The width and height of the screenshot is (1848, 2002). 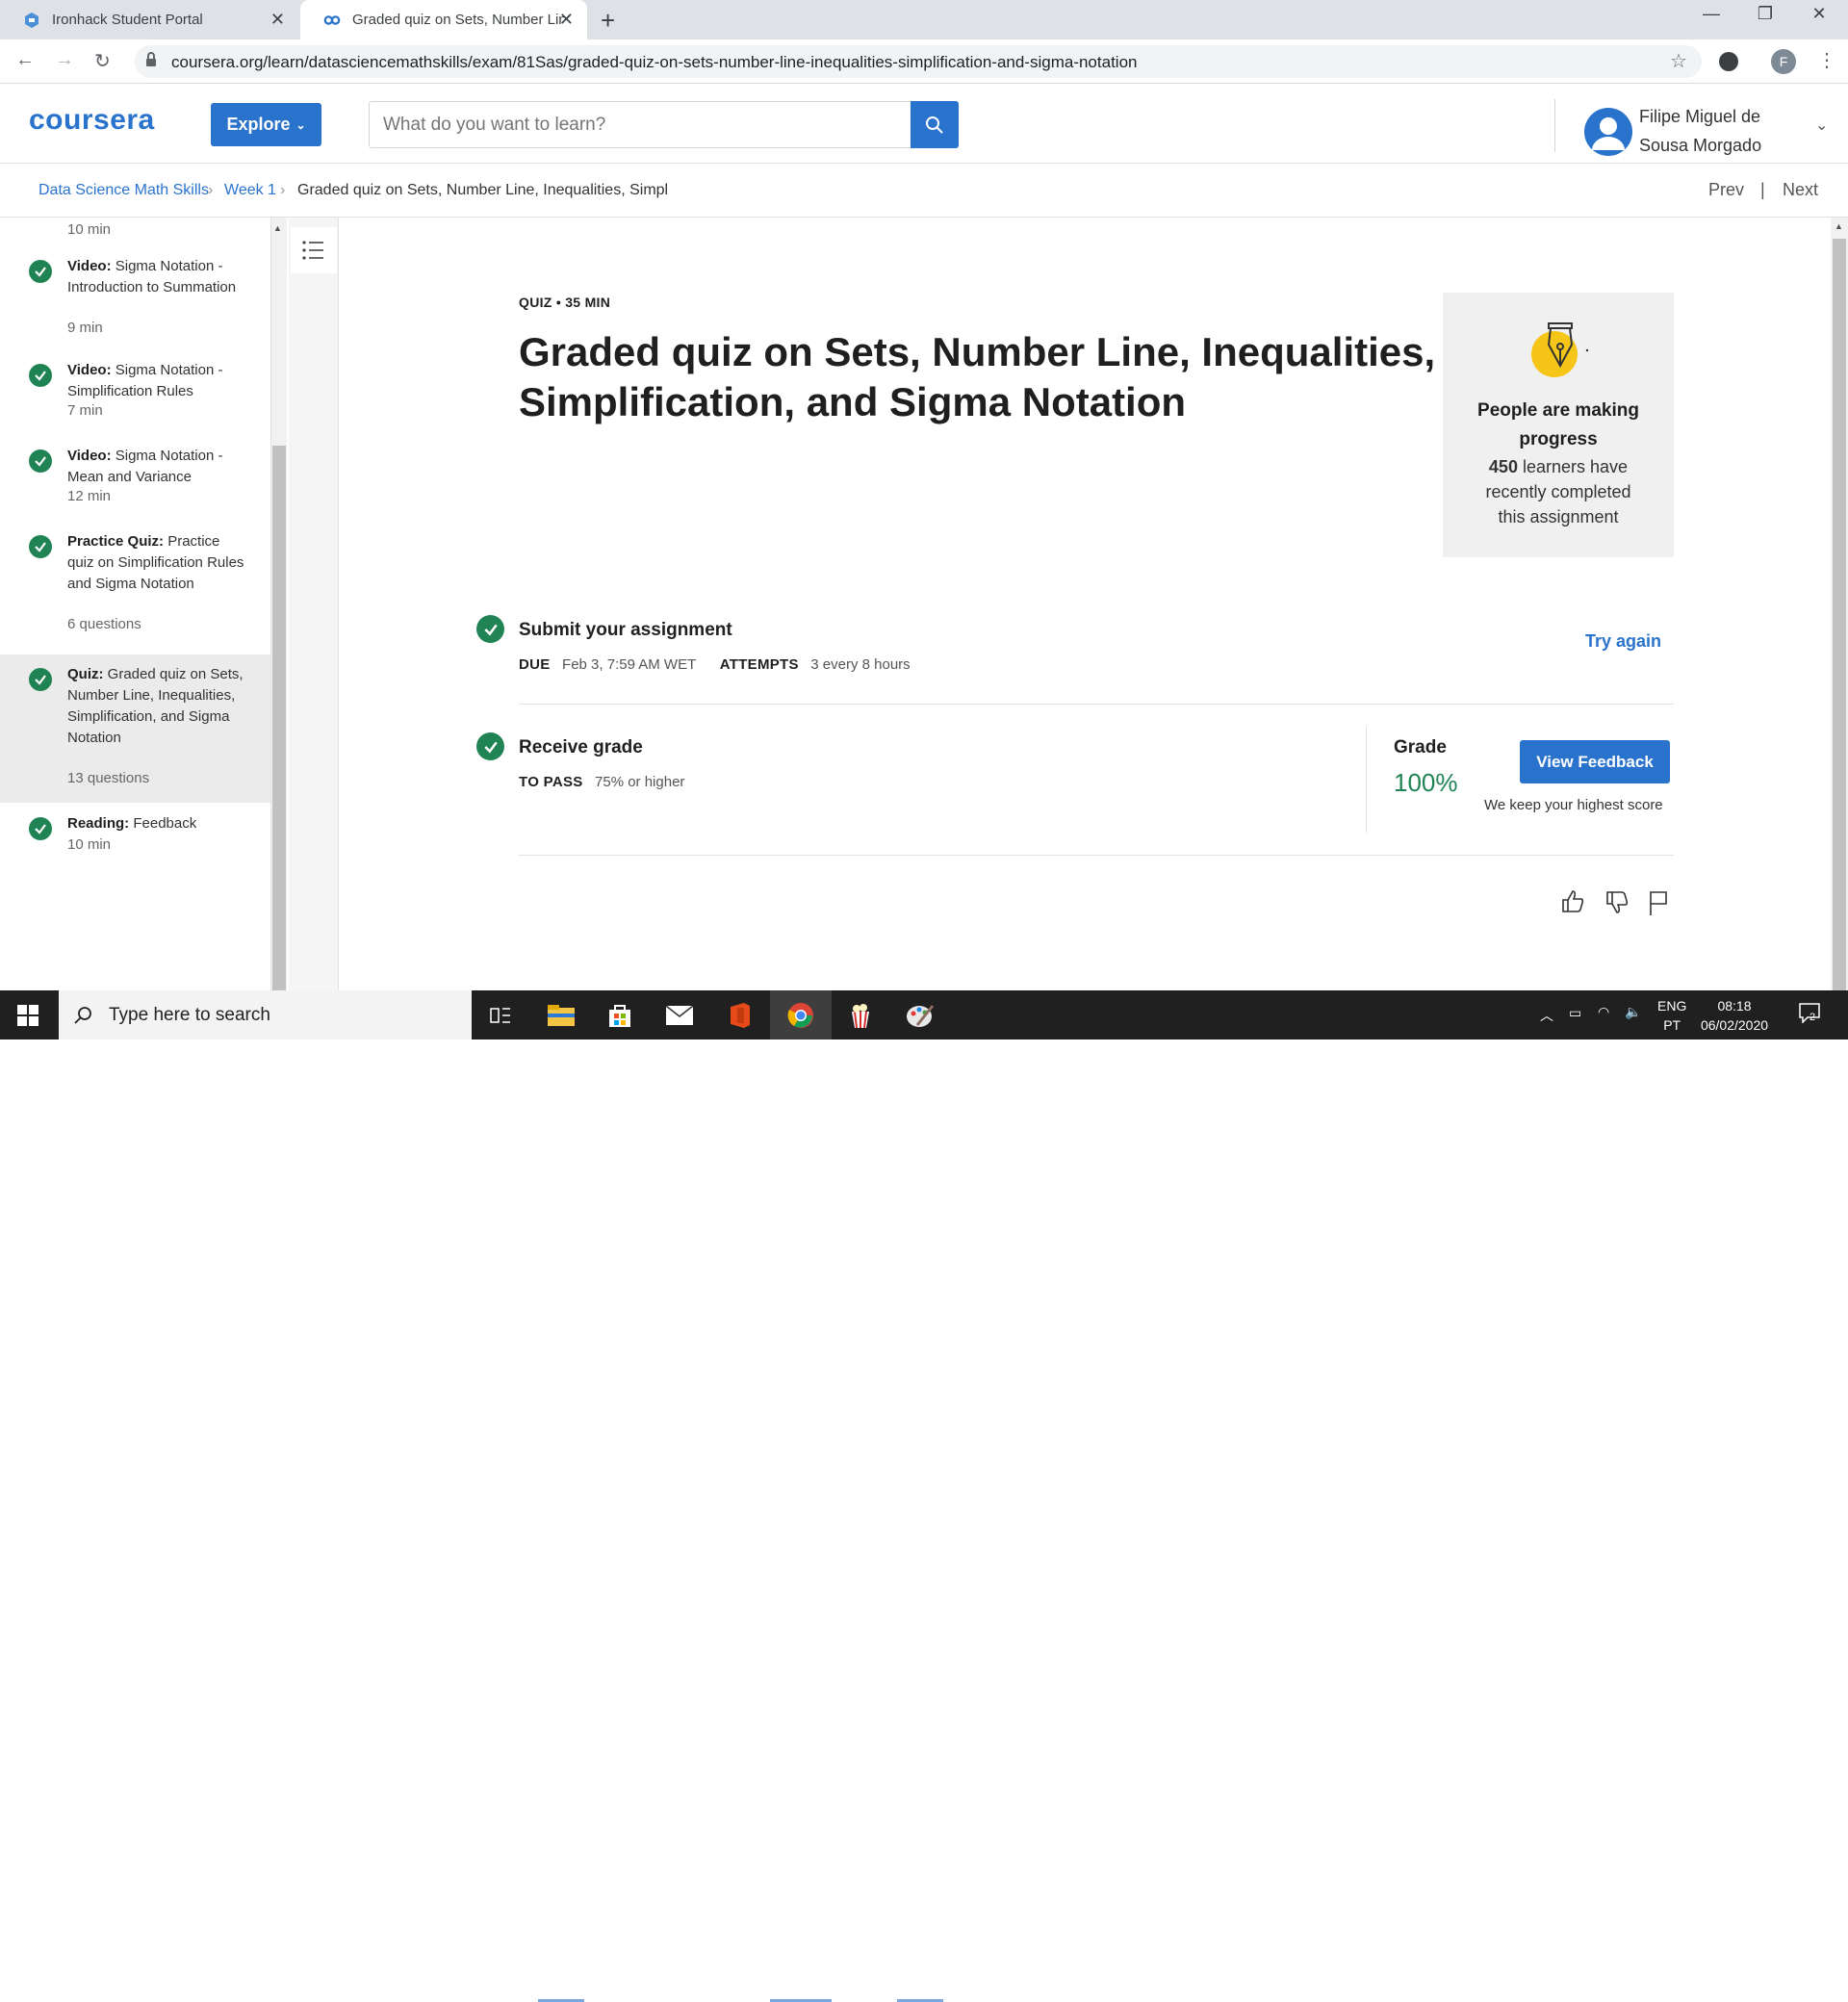 What do you see at coordinates (490, 629) in the screenshot?
I see `submit-check-icon` at bounding box center [490, 629].